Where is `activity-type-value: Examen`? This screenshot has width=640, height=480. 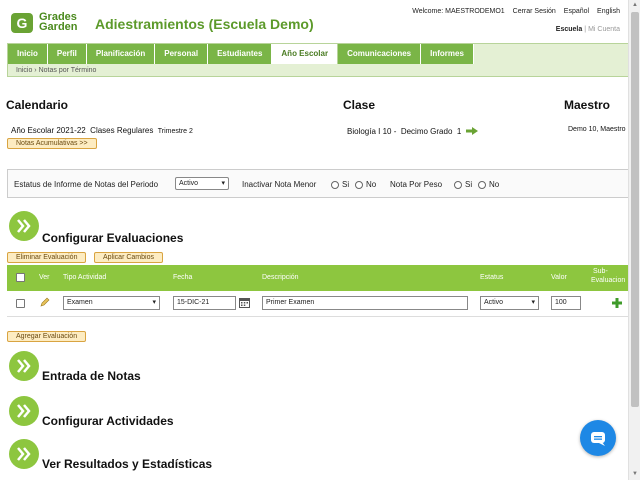 activity-type-value: Examen is located at coordinates (80, 302).